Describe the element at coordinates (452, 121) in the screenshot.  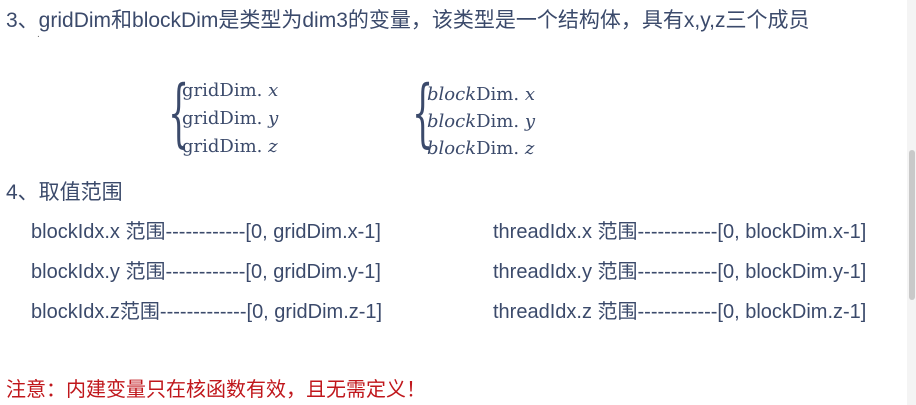
I see `blockdim-y-prefix: block` at that location.